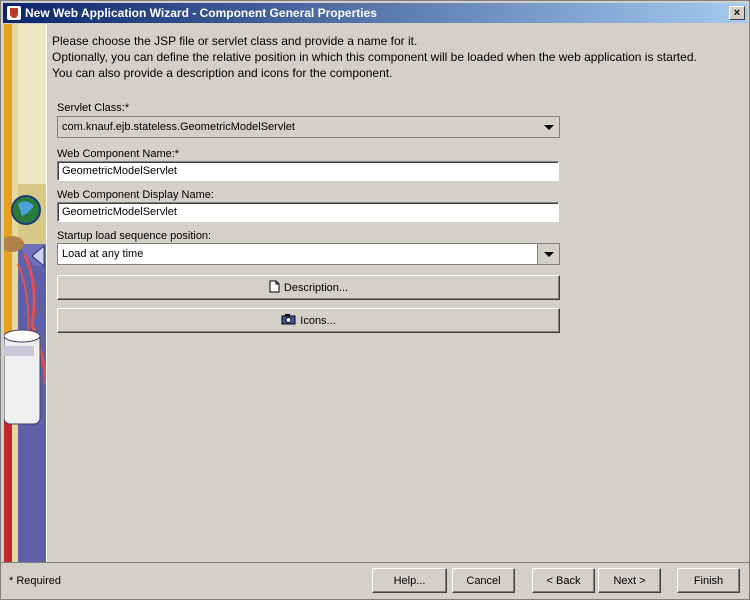  What do you see at coordinates (118, 154) in the screenshot?
I see `component-name-label: Web Component Name:*` at bounding box center [118, 154].